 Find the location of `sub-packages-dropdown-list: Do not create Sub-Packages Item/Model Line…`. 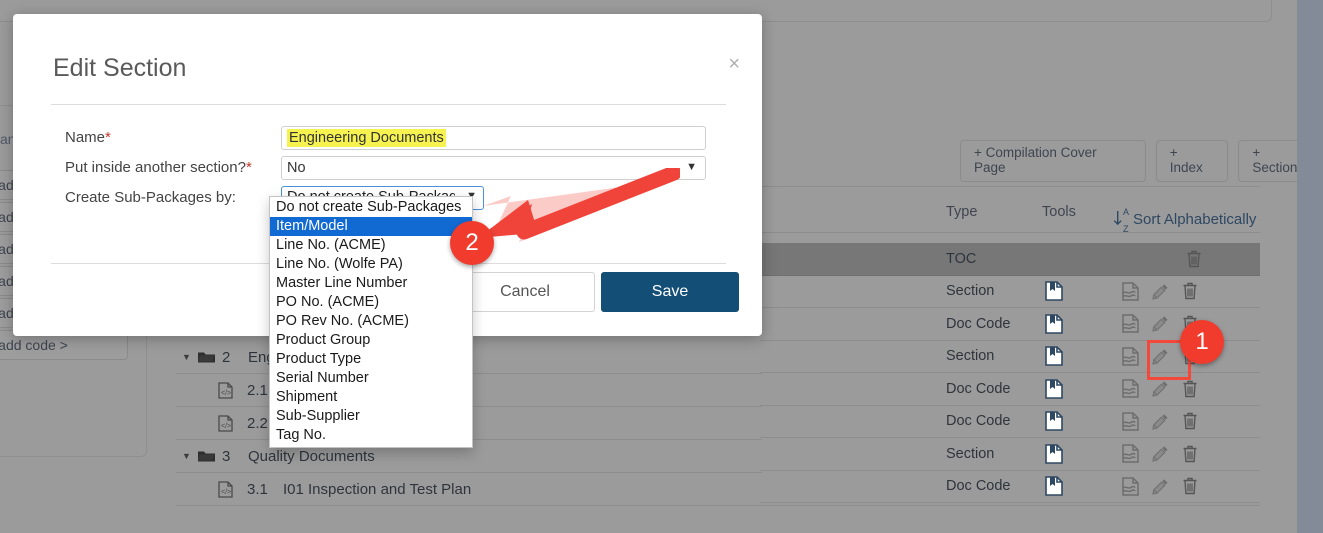

sub-packages-dropdown-list: Do not create Sub-Packages Item/Model Line… is located at coordinates (371, 322).